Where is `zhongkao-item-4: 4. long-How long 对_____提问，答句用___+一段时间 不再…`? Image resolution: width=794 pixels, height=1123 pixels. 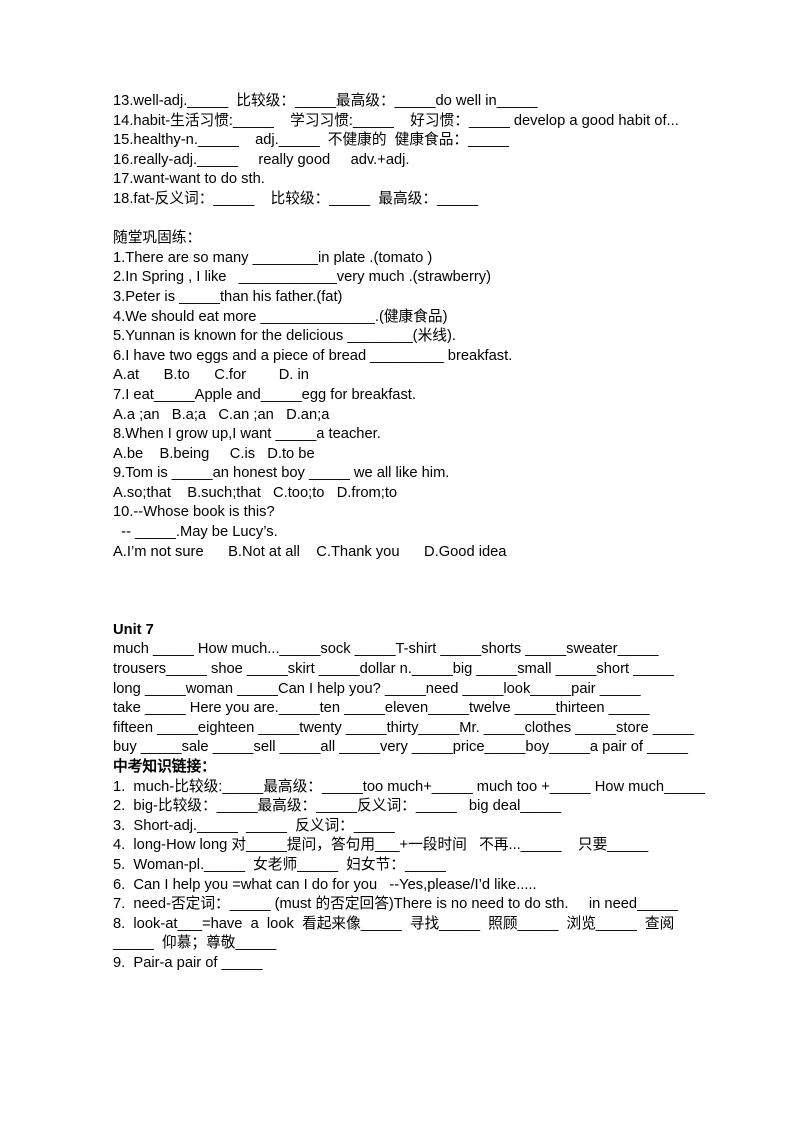
zhongkao-item-4: 4. long-How long 对_____提问，答句用___+一段时间 不再… is located at coordinates (381, 845).